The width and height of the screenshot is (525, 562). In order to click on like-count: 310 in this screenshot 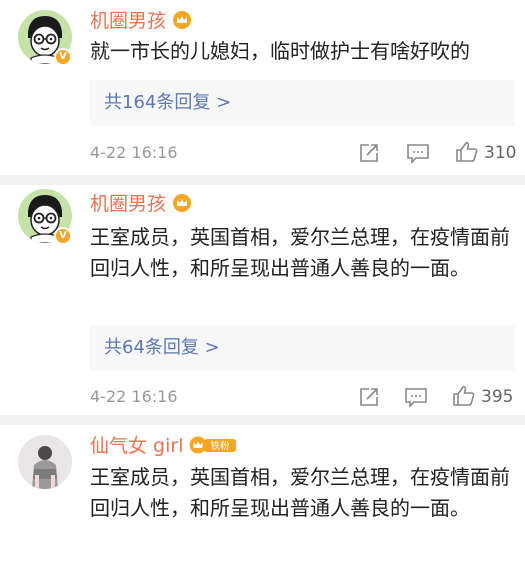, I will do `click(500, 153)`.